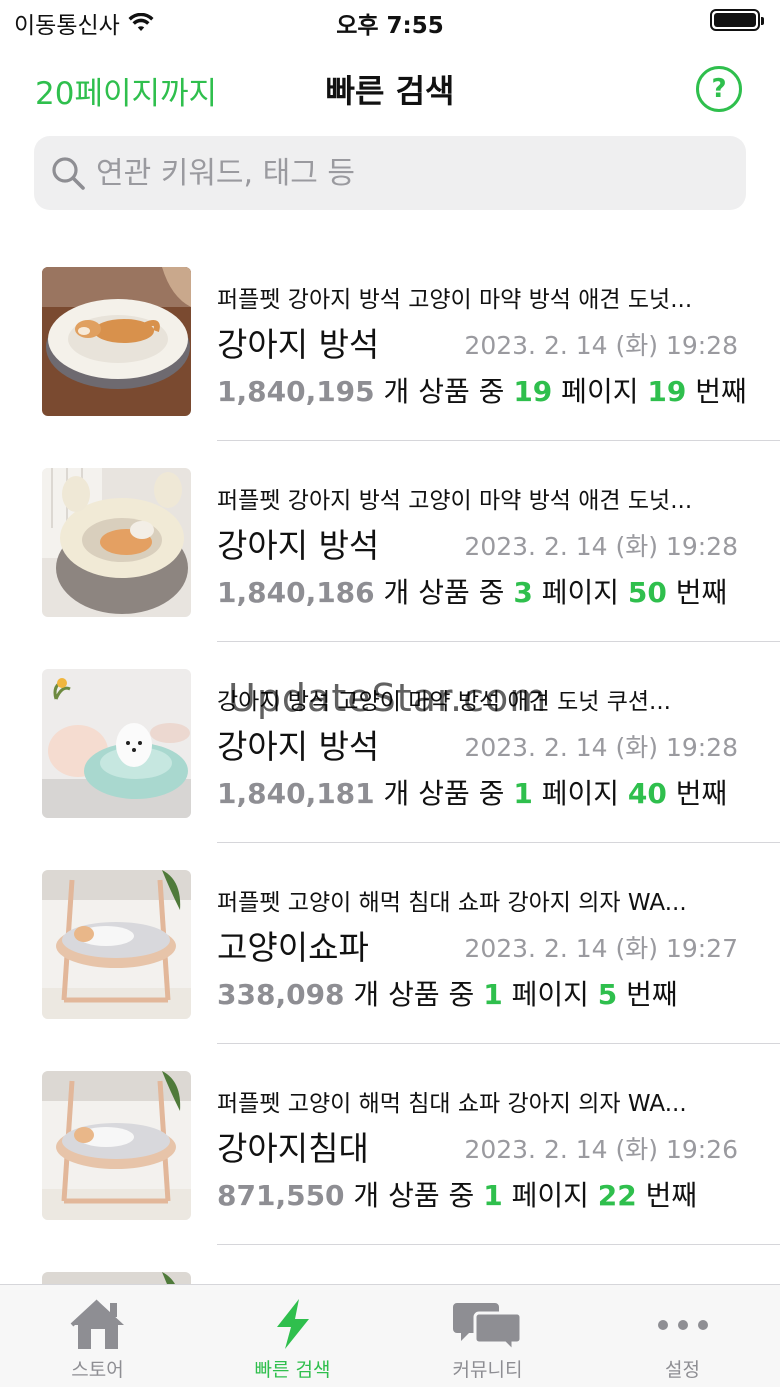  What do you see at coordinates (487, 1327) in the screenshot?
I see `chat-bubbles-icon` at bounding box center [487, 1327].